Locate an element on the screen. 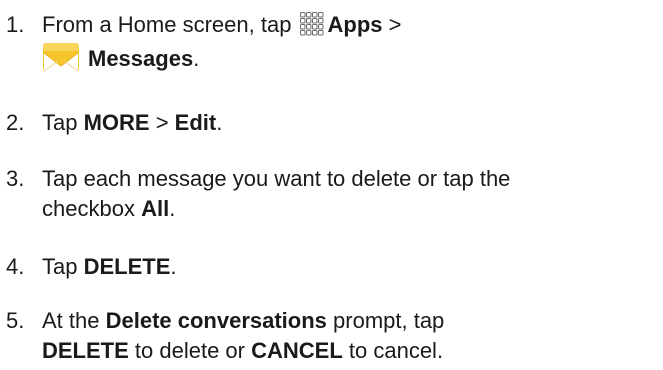 The image size is (663, 370). step-number: 3. is located at coordinates (15, 178).